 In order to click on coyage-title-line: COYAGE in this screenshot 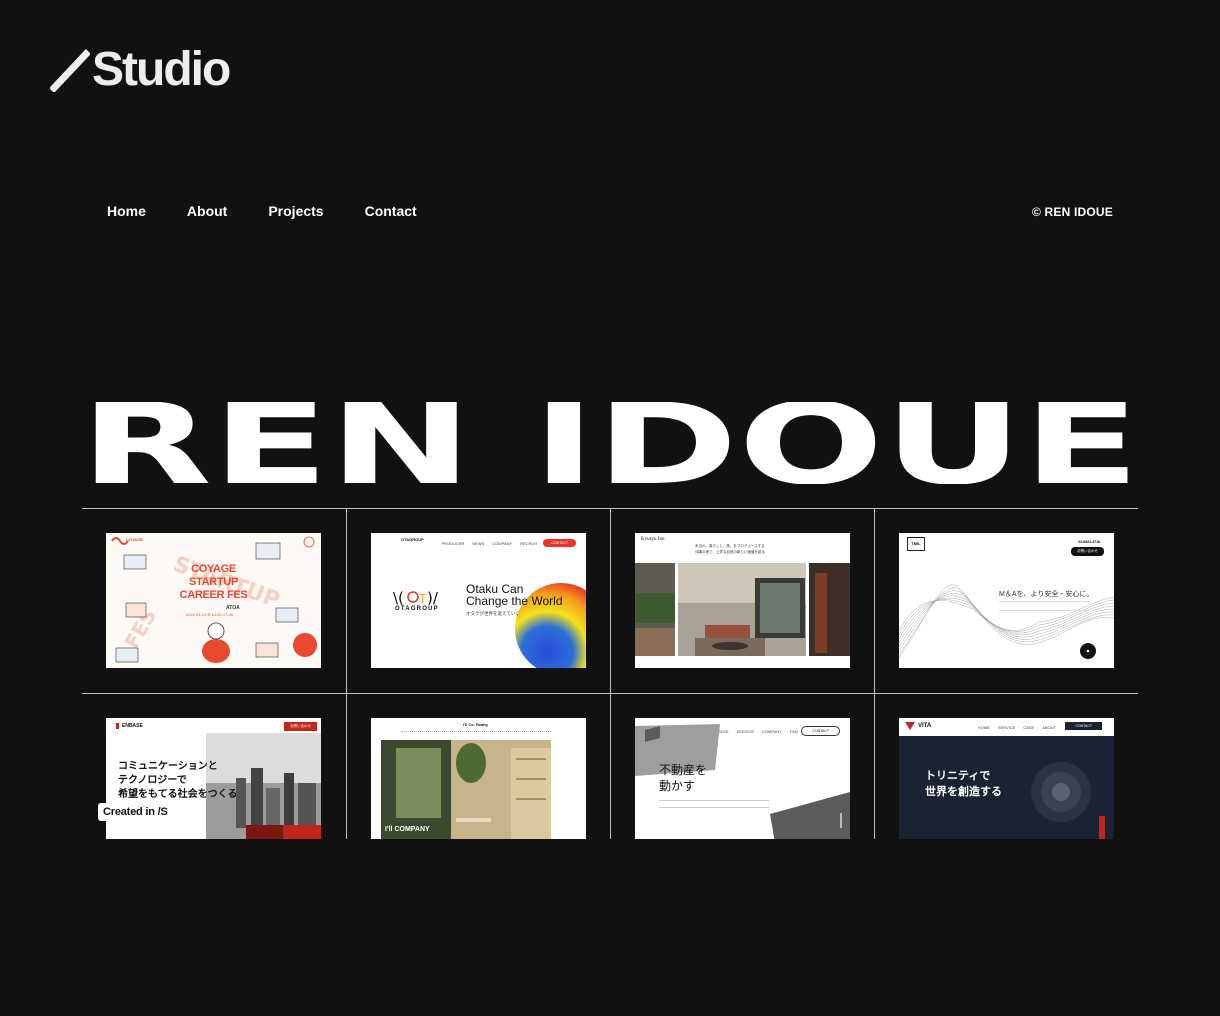, I will do `click(213, 569)`.